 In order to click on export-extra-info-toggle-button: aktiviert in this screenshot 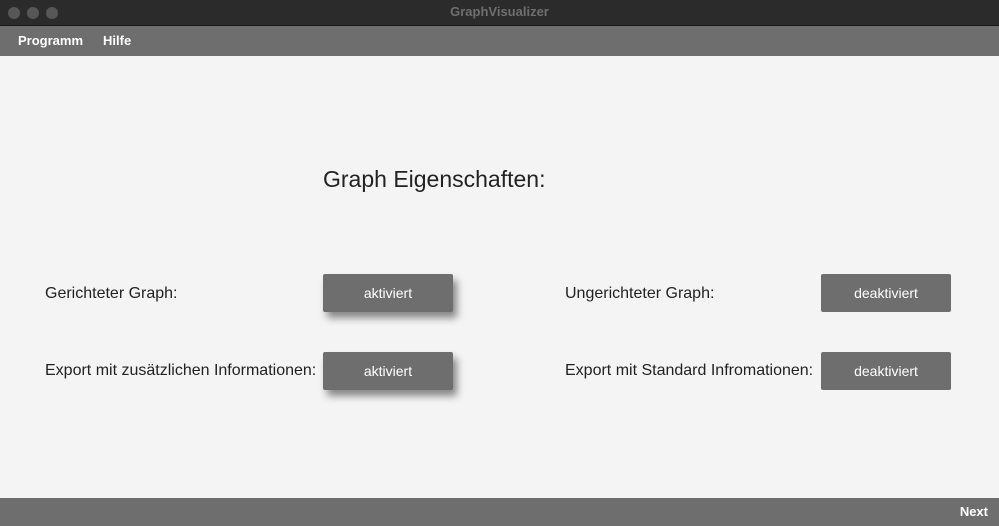, I will do `click(388, 371)`.